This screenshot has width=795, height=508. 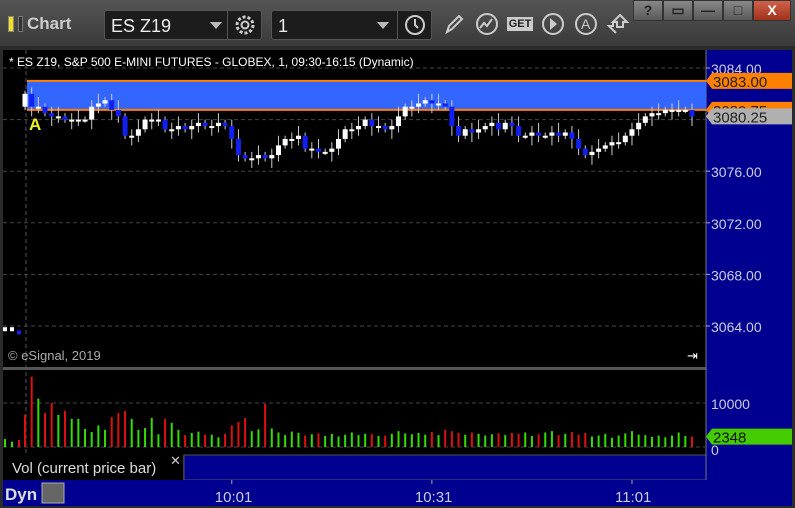 What do you see at coordinates (21, 494) in the screenshot?
I see `dynamic-mode-label: Dyn` at bounding box center [21, 494].